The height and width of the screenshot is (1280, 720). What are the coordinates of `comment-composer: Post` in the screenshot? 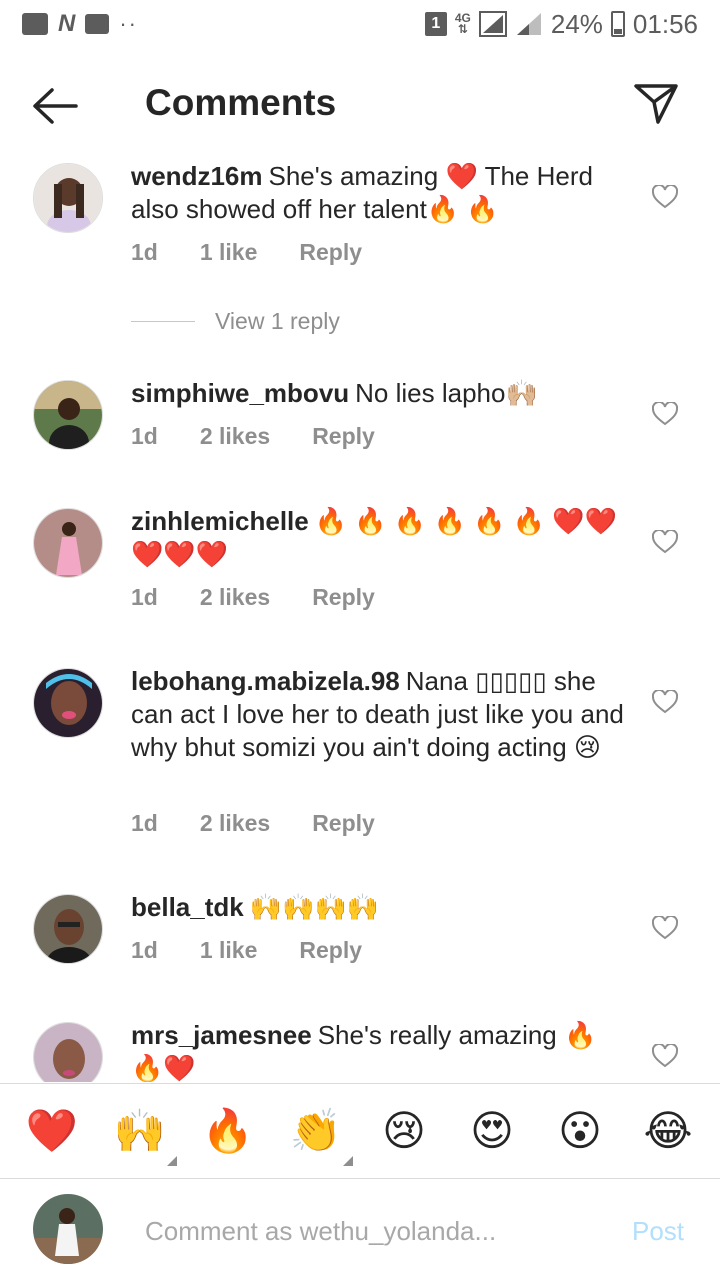 It's located at (360, 1230).